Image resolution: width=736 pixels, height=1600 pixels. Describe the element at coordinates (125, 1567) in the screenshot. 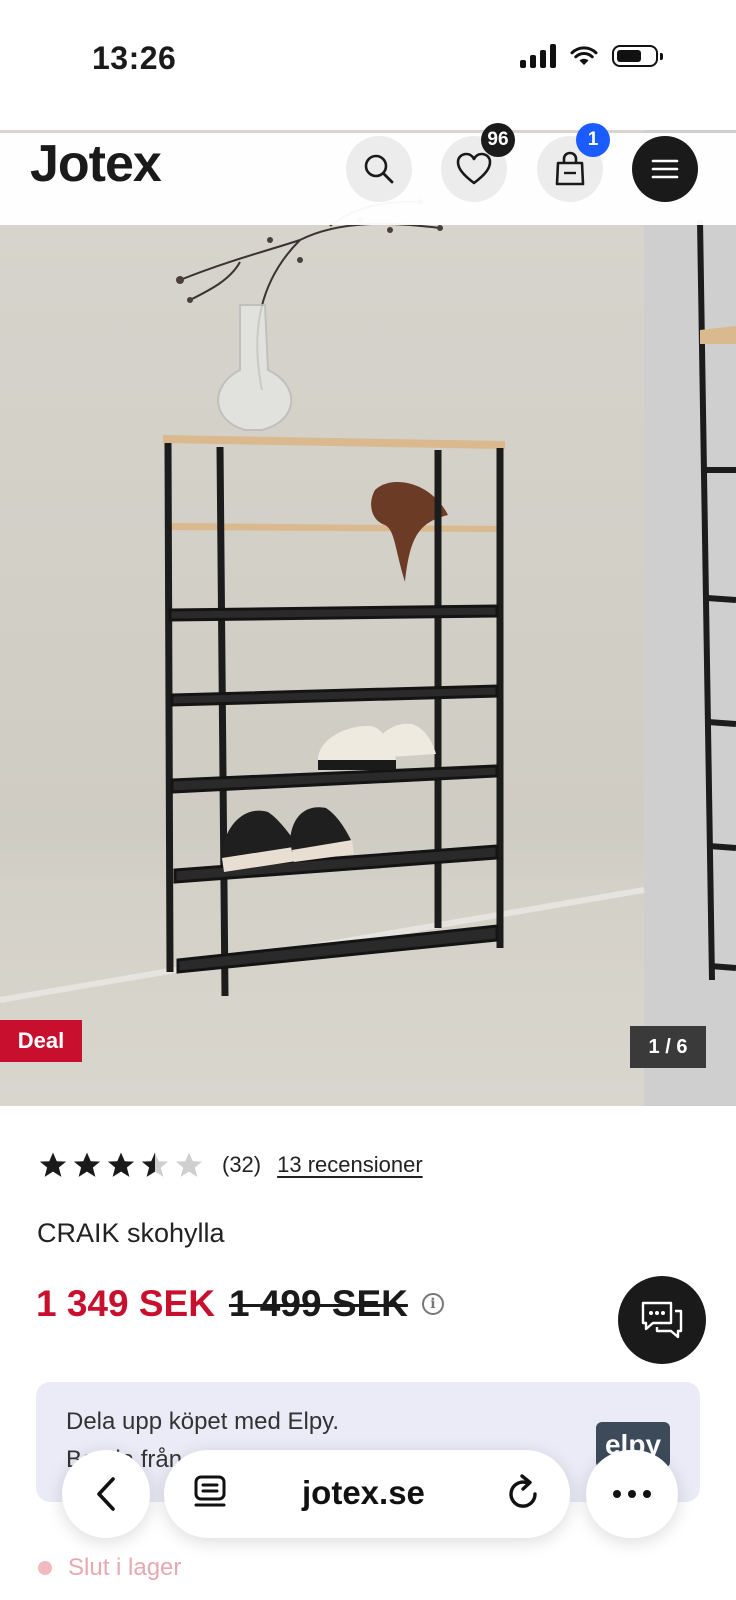

I see `stock-status-label: Slut i lager` at that location.